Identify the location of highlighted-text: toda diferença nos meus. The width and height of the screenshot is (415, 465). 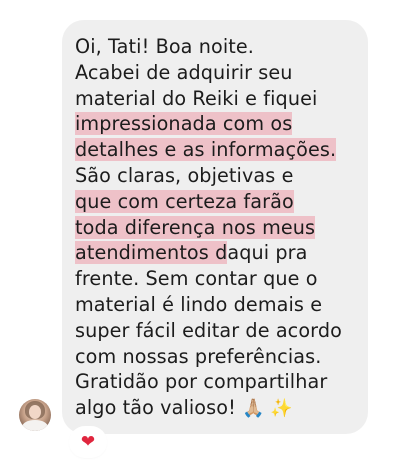
(195, 227).